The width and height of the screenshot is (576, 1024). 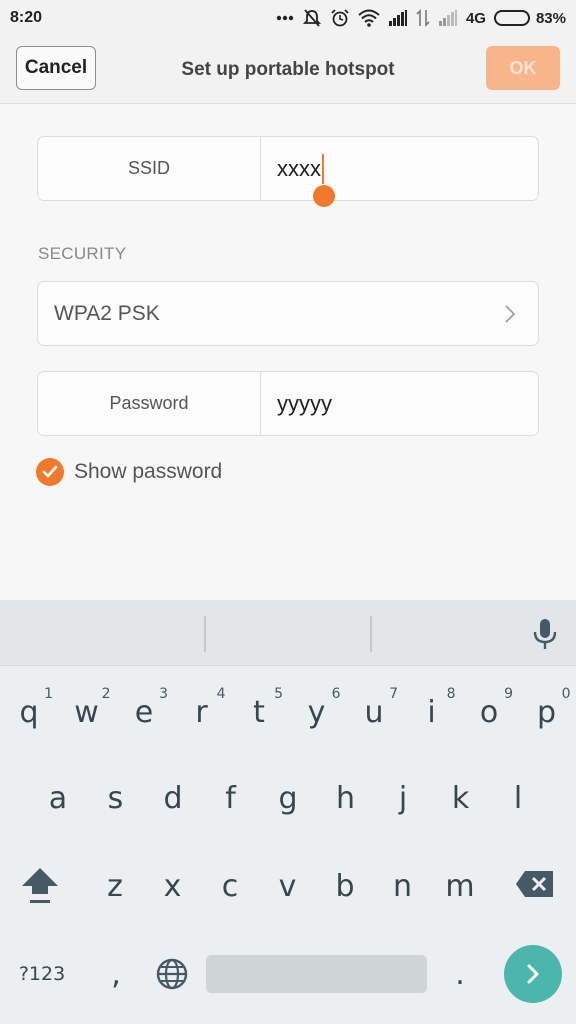 What do you see at coordinates (346, 798) in the screenshot?
I see `key-h: h` at bounding box center [346, 798].